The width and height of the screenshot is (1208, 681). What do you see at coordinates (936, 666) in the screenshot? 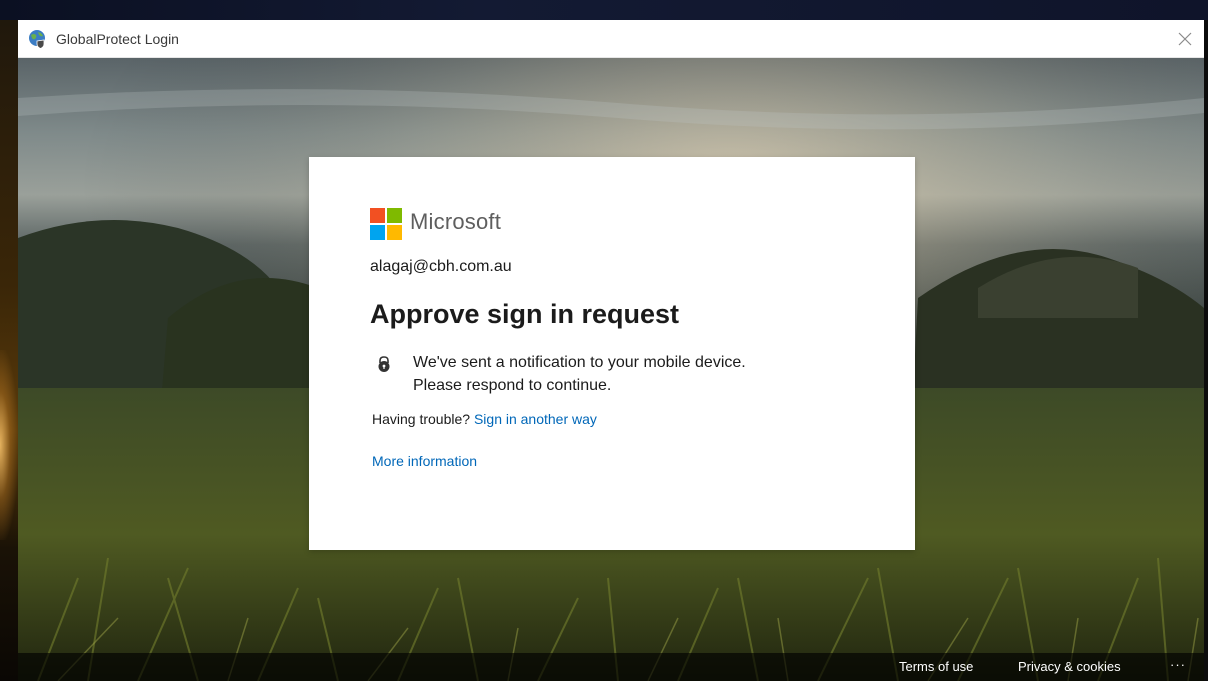
I see `terms-of-use-link: Terms of use` at bounding box center [936, 666].